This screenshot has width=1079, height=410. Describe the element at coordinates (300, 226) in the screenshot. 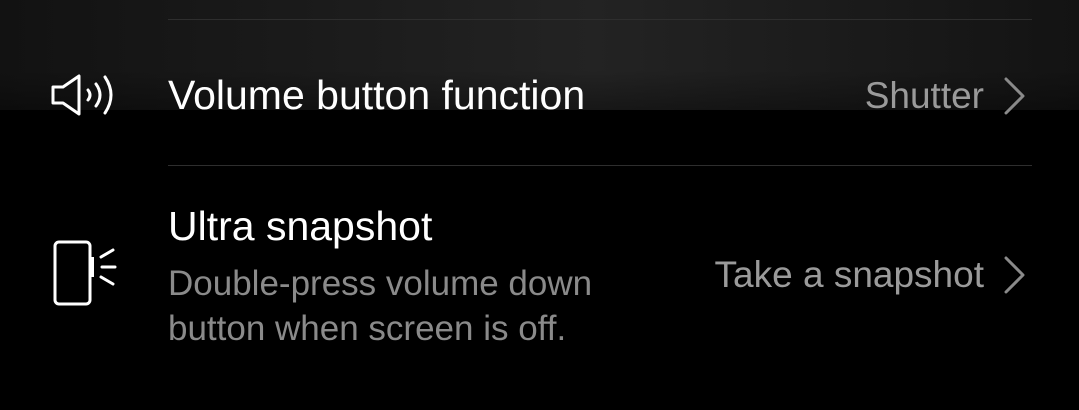

I see `ultra-snapshot-title: Ultra snapshot` at that location.